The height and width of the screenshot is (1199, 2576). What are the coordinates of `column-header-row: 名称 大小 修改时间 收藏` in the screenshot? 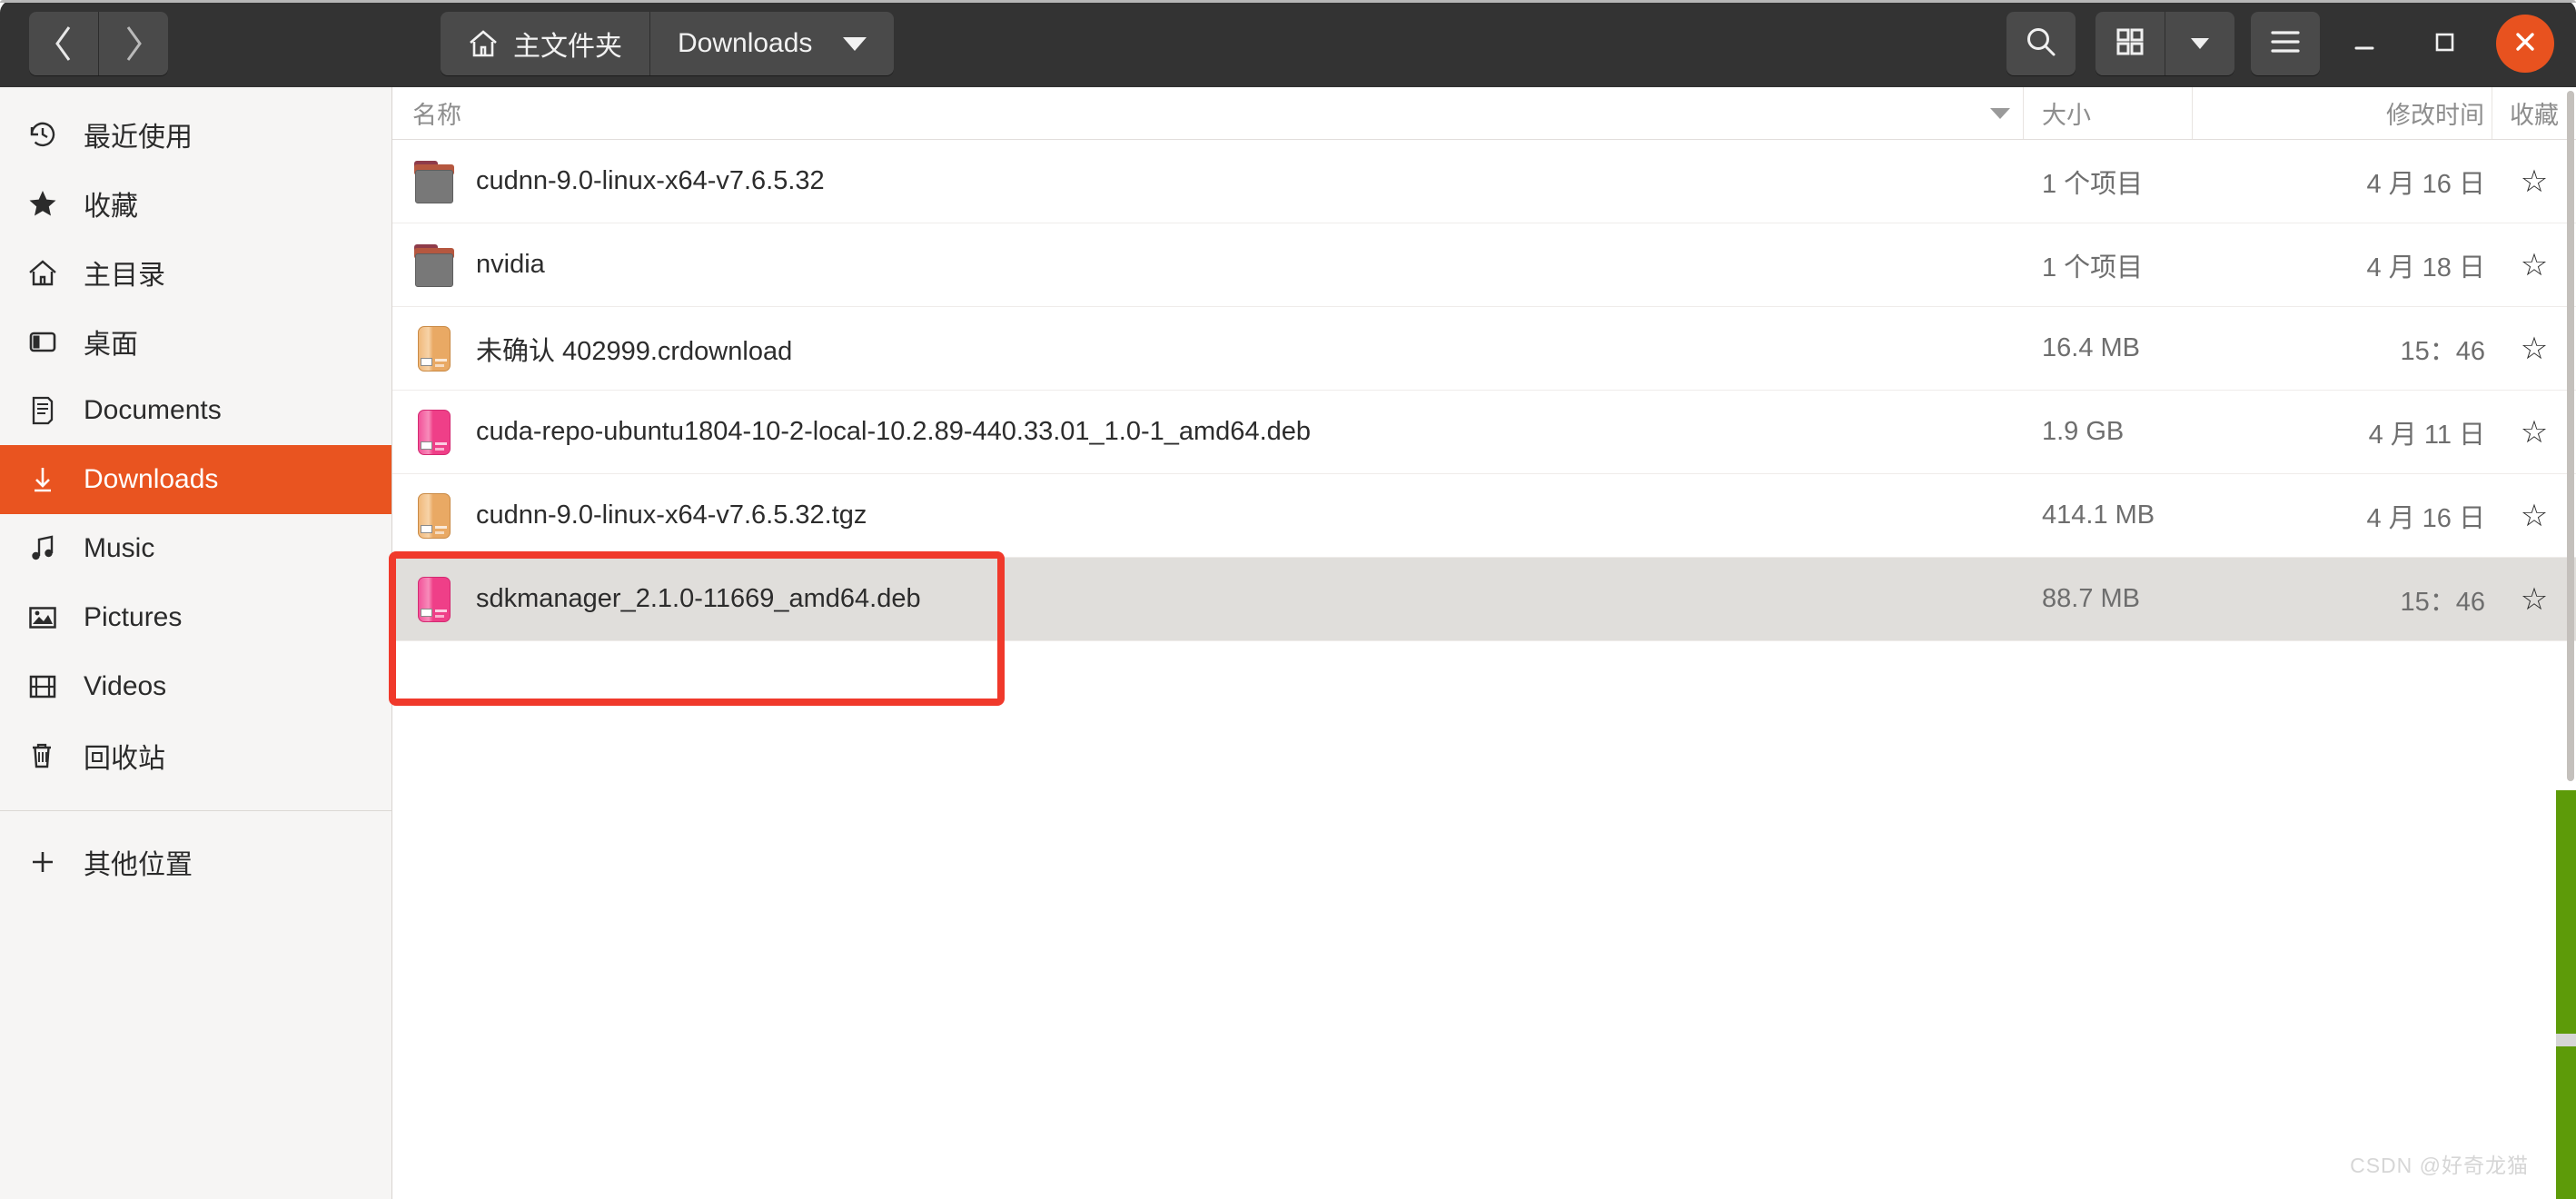 It's located at (1484, 114).